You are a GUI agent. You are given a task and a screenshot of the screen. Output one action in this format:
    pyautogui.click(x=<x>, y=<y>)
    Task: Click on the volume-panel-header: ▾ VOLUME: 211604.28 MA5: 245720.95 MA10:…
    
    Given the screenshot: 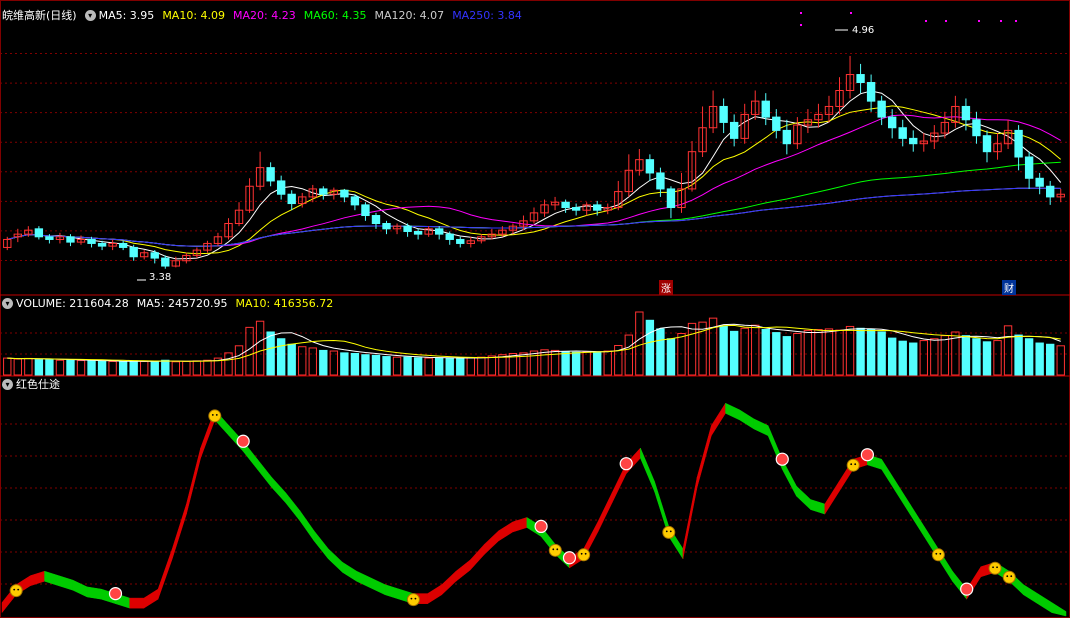 What is the action you would take?
    pyautogui.click(x=171, y=303)
    